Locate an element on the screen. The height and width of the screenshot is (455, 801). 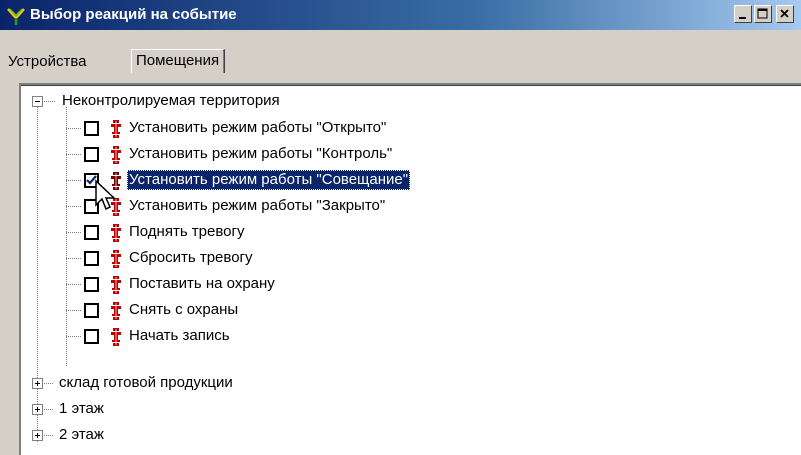
tab-premises: Помещения is located at coordinates (178, 61).